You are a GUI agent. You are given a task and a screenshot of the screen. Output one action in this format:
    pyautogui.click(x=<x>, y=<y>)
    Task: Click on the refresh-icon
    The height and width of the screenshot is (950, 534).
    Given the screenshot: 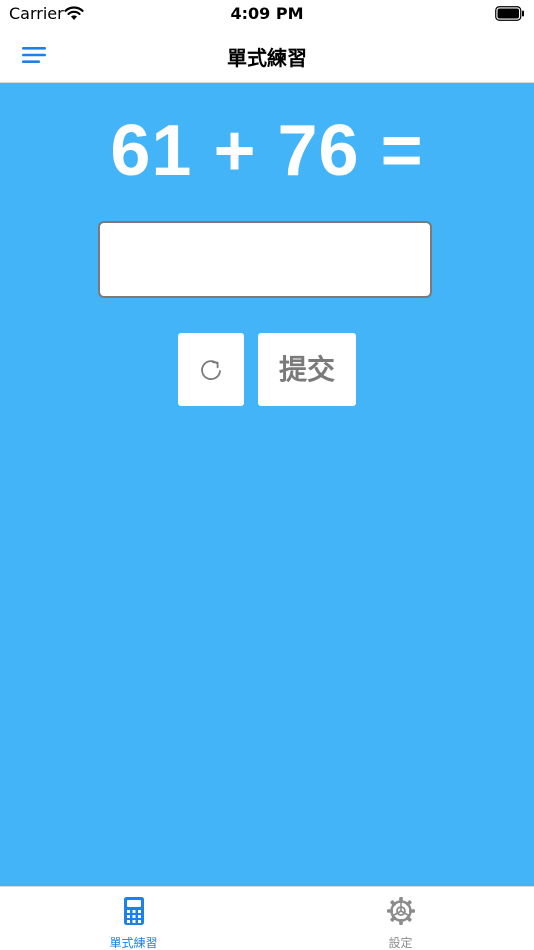 What is the action you would take?
    pyautogui.click(x=211, y=370)
    